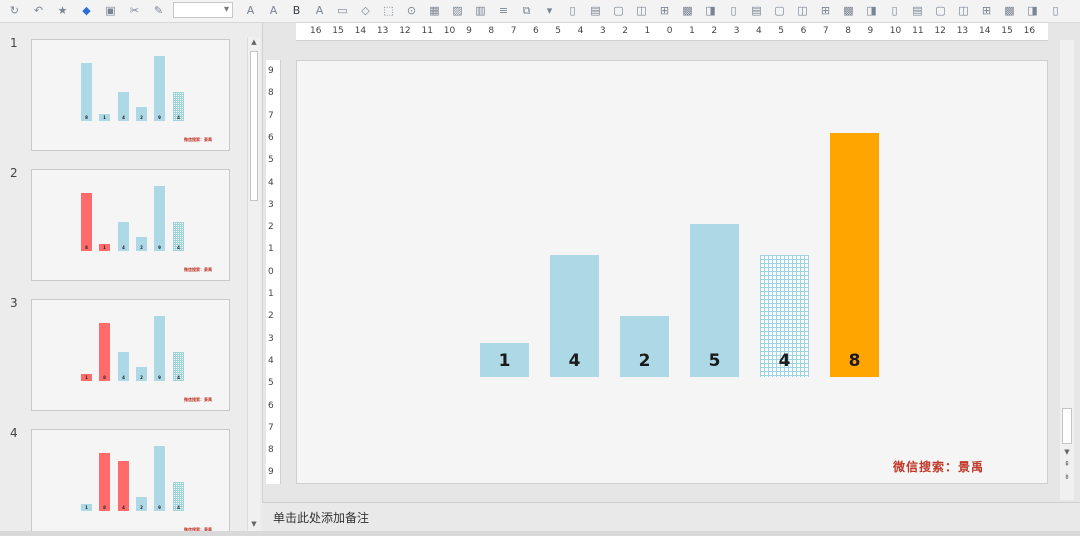  Describe the element at coordinates (273, 10) in the screenshot. I see `decrease-font-icon: A` at that location.